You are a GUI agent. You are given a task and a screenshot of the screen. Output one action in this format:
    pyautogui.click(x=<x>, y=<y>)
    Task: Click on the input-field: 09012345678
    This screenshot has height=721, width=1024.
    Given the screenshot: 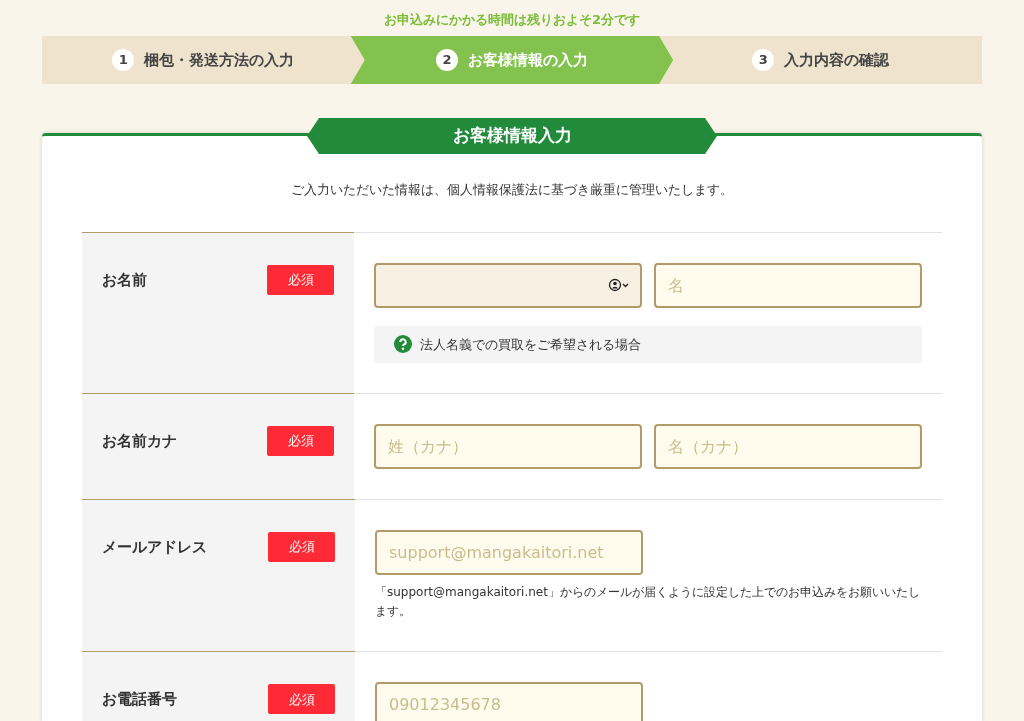 What is the action you would take?
    pyautogui.click(x=509, y=701)
    